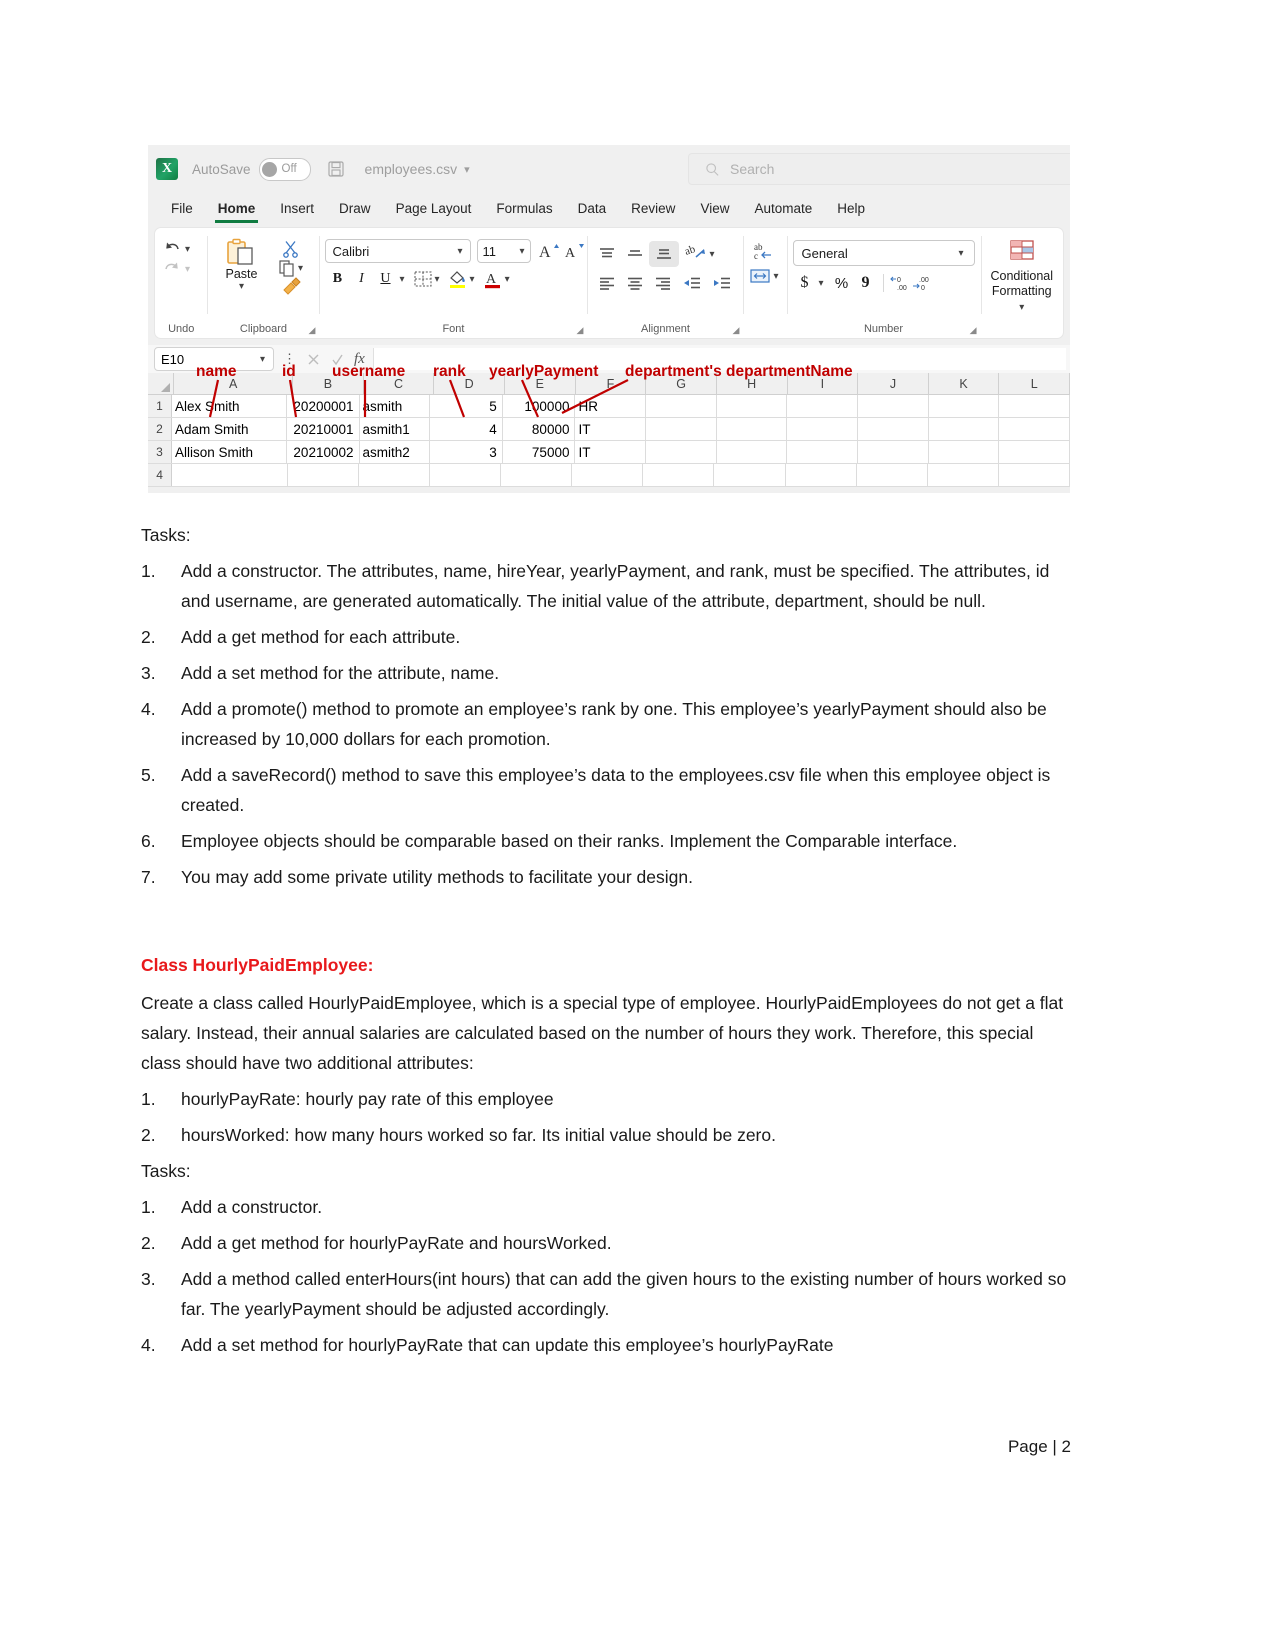  What do you see at coordinates (524, 208) in the screenshot?
I see `tab-formulas: Formulas` at bounding box center [524, 208].